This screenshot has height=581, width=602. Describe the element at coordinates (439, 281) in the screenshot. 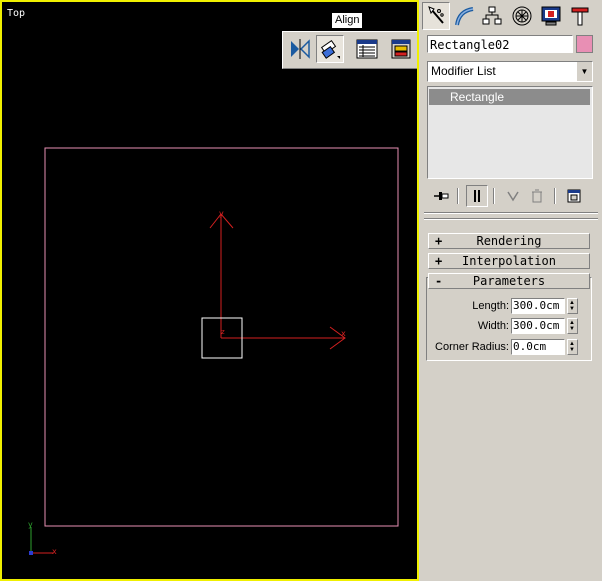

I see `rollout-collapse-icon: -` at that location.